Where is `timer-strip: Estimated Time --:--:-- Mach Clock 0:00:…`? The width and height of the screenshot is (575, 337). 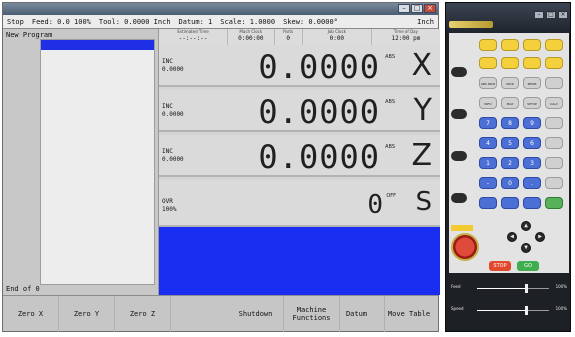
timer-strip: Estimated Time --:--:-- Mach Clock 0:00:… is located at coordinates (299, 37).